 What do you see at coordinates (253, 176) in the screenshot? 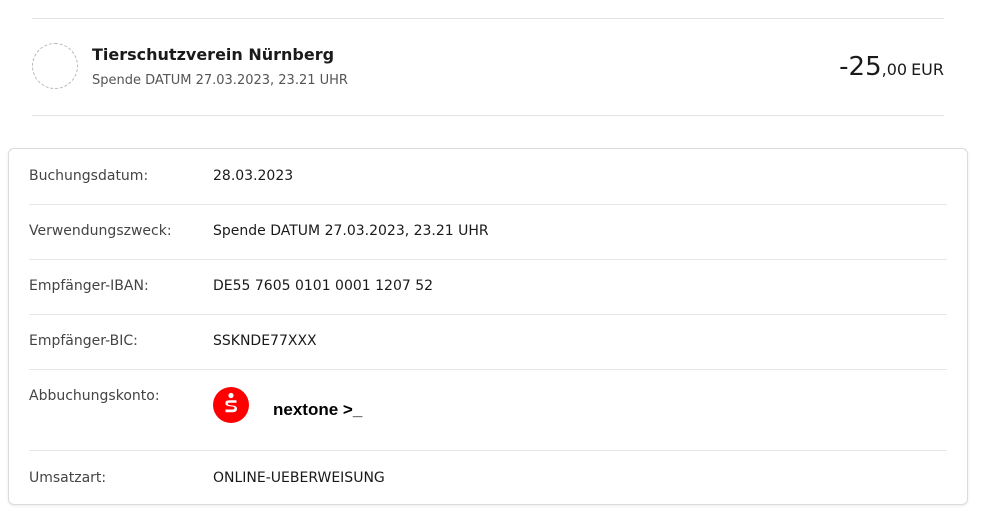
I see `detail-value: 28.03.2023` at bounding box center [253, 176].